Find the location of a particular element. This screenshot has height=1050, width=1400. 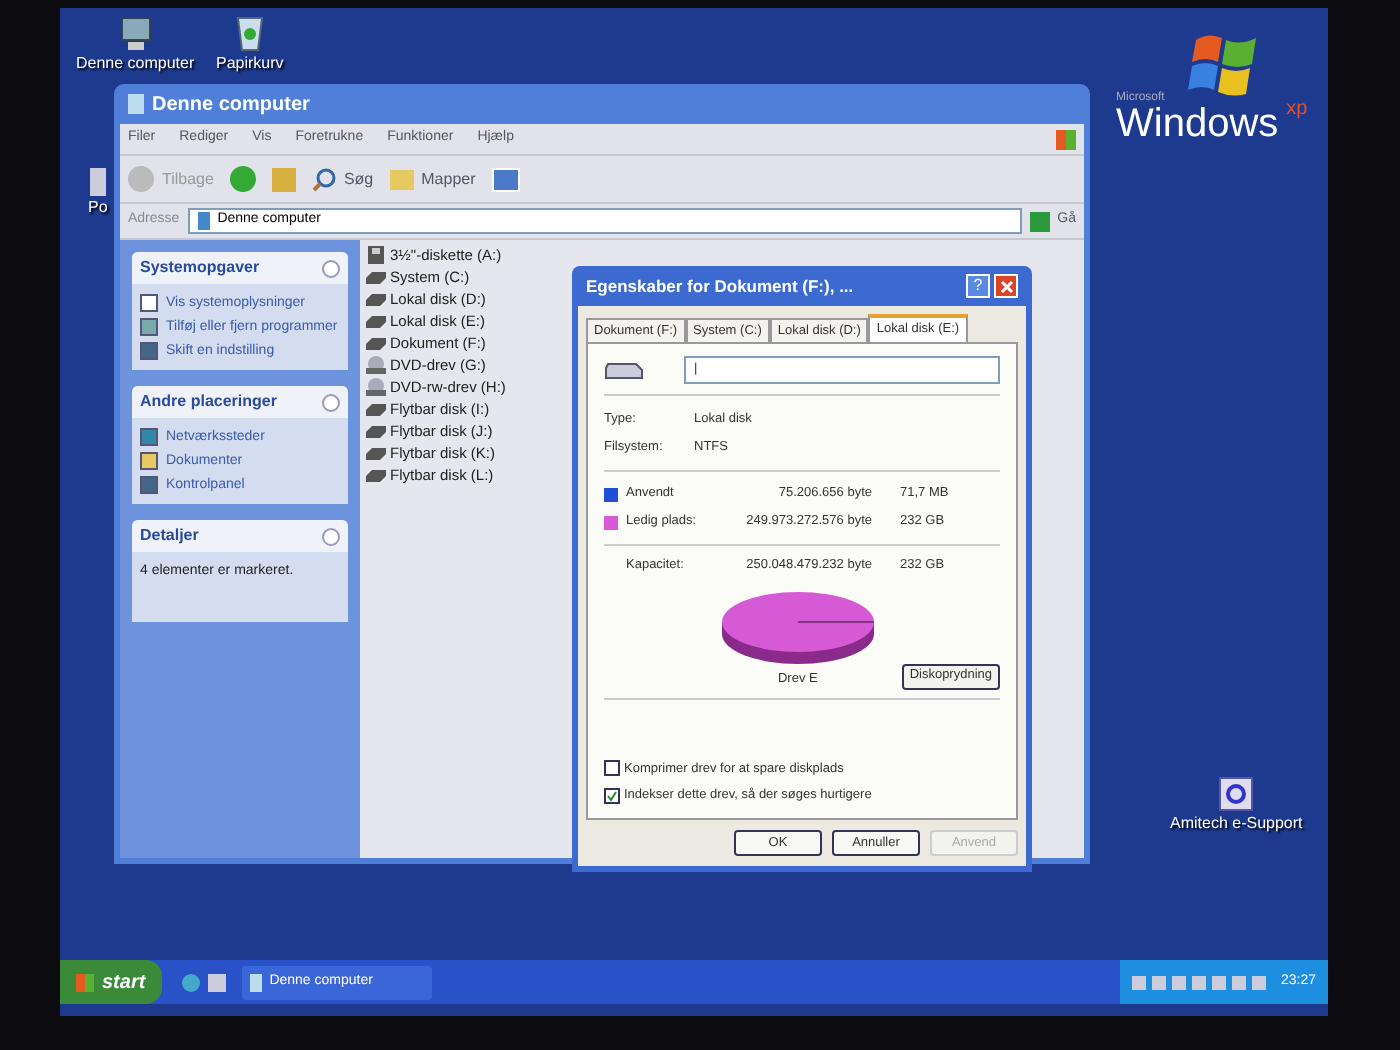

icon-label: Po is located at coordinates (98, 208).